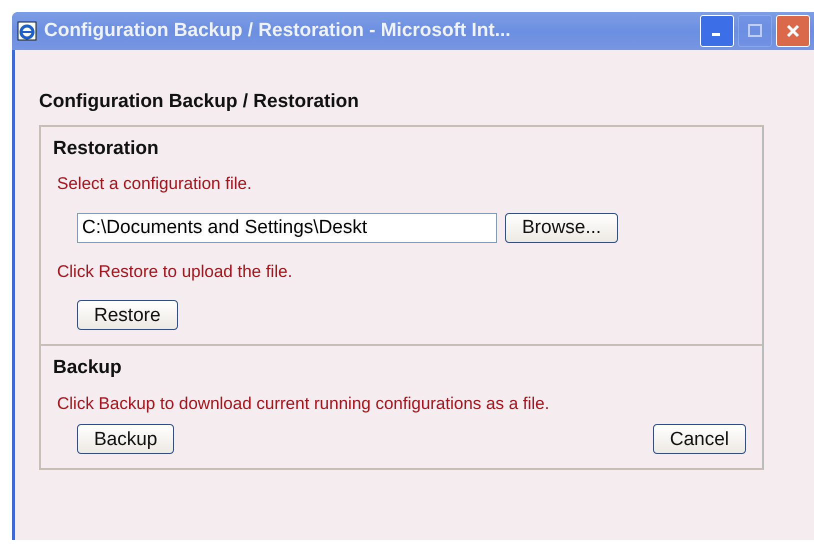 The image size is (814, 548). What do you see at coordinates (125, 439) in the screenshot?
I see `backup-button: Backup` at bounding box center [125, 439].